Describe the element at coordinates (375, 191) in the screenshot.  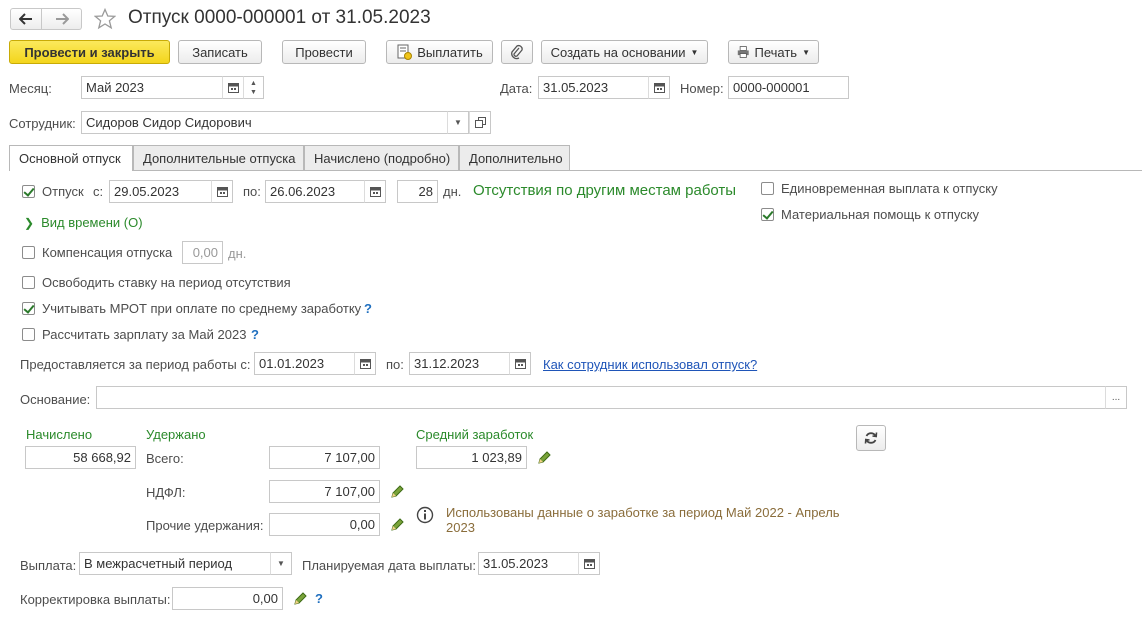
I see `vacation-to-calendar-button` at that location.